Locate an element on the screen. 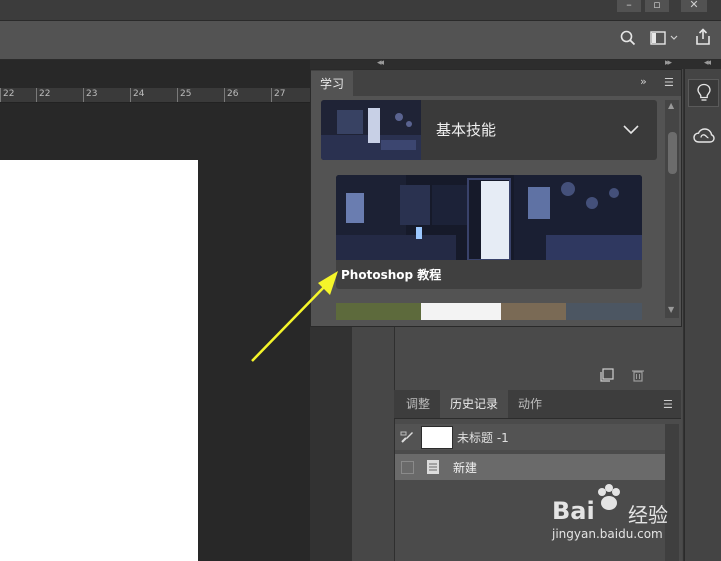 This screenshot has height=561, width=721. collapse-dock-icon: ◂◂ is located at coordinates (380, 63).